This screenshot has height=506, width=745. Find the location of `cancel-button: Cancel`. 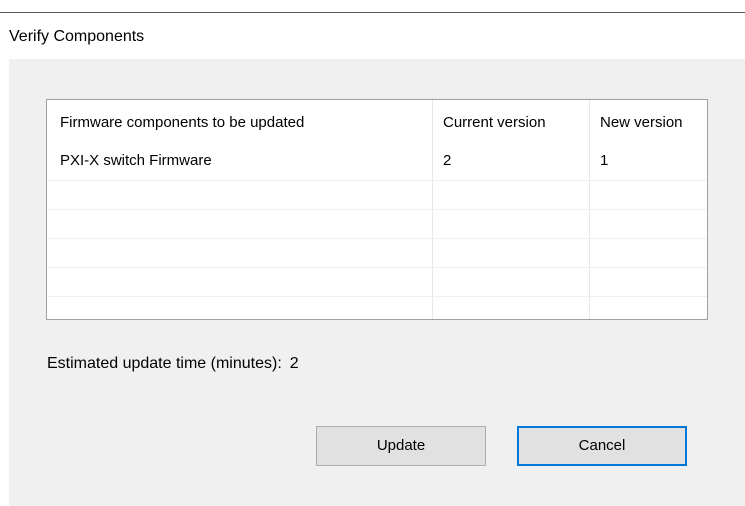

cancel-button: Cancel is located at coordinates (602, 446).